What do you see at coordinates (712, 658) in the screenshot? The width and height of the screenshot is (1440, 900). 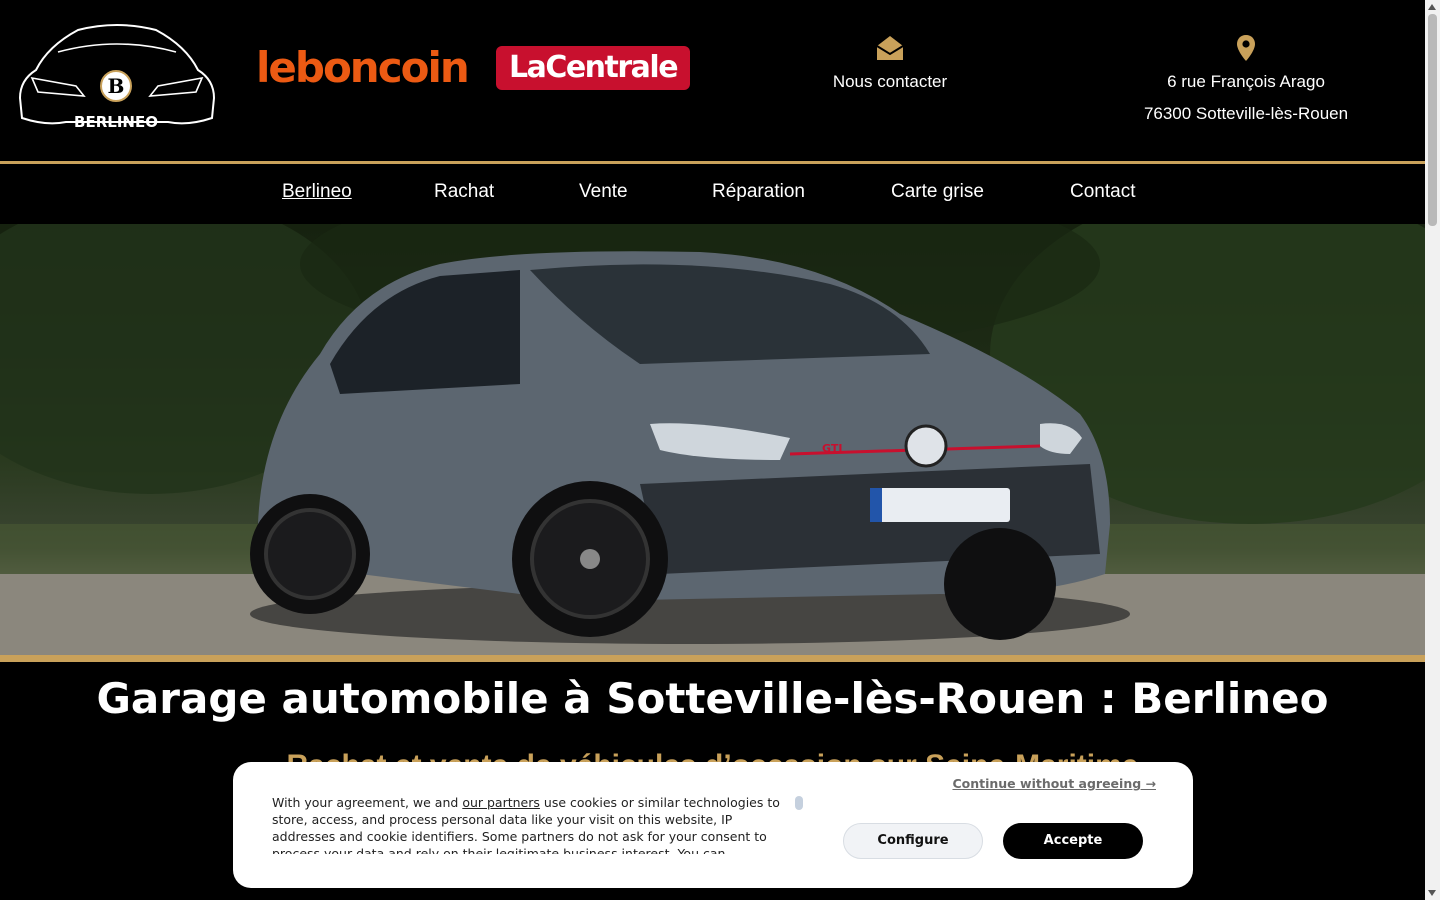 I see `hero-divider` at bounding box center [712, 658].